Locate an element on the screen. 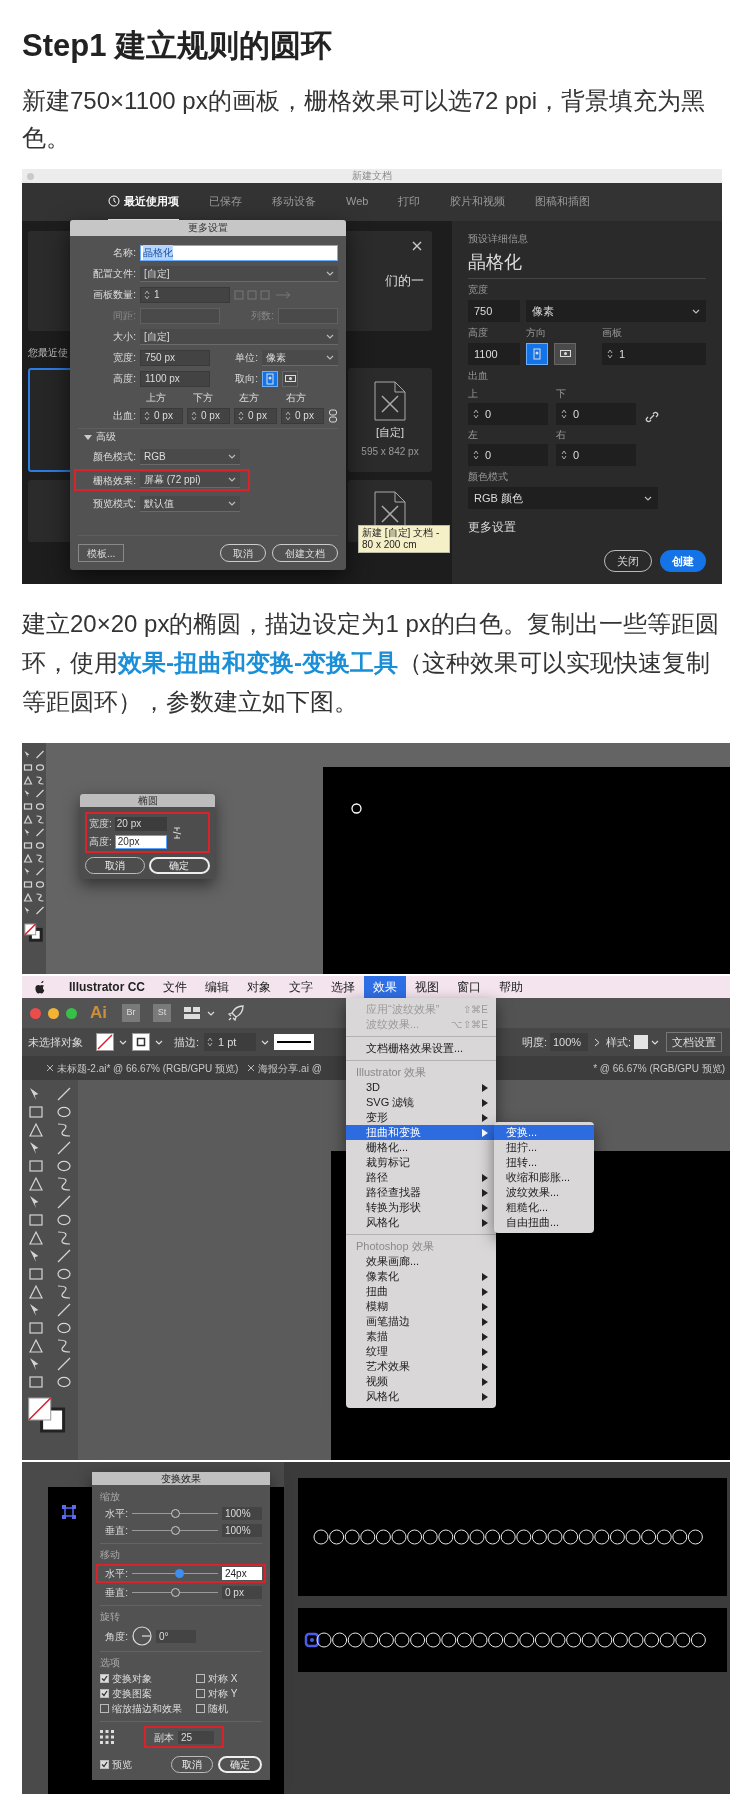 The image size is (751, 1806). dropdown: 像素 is located at coordinates (616, 311).